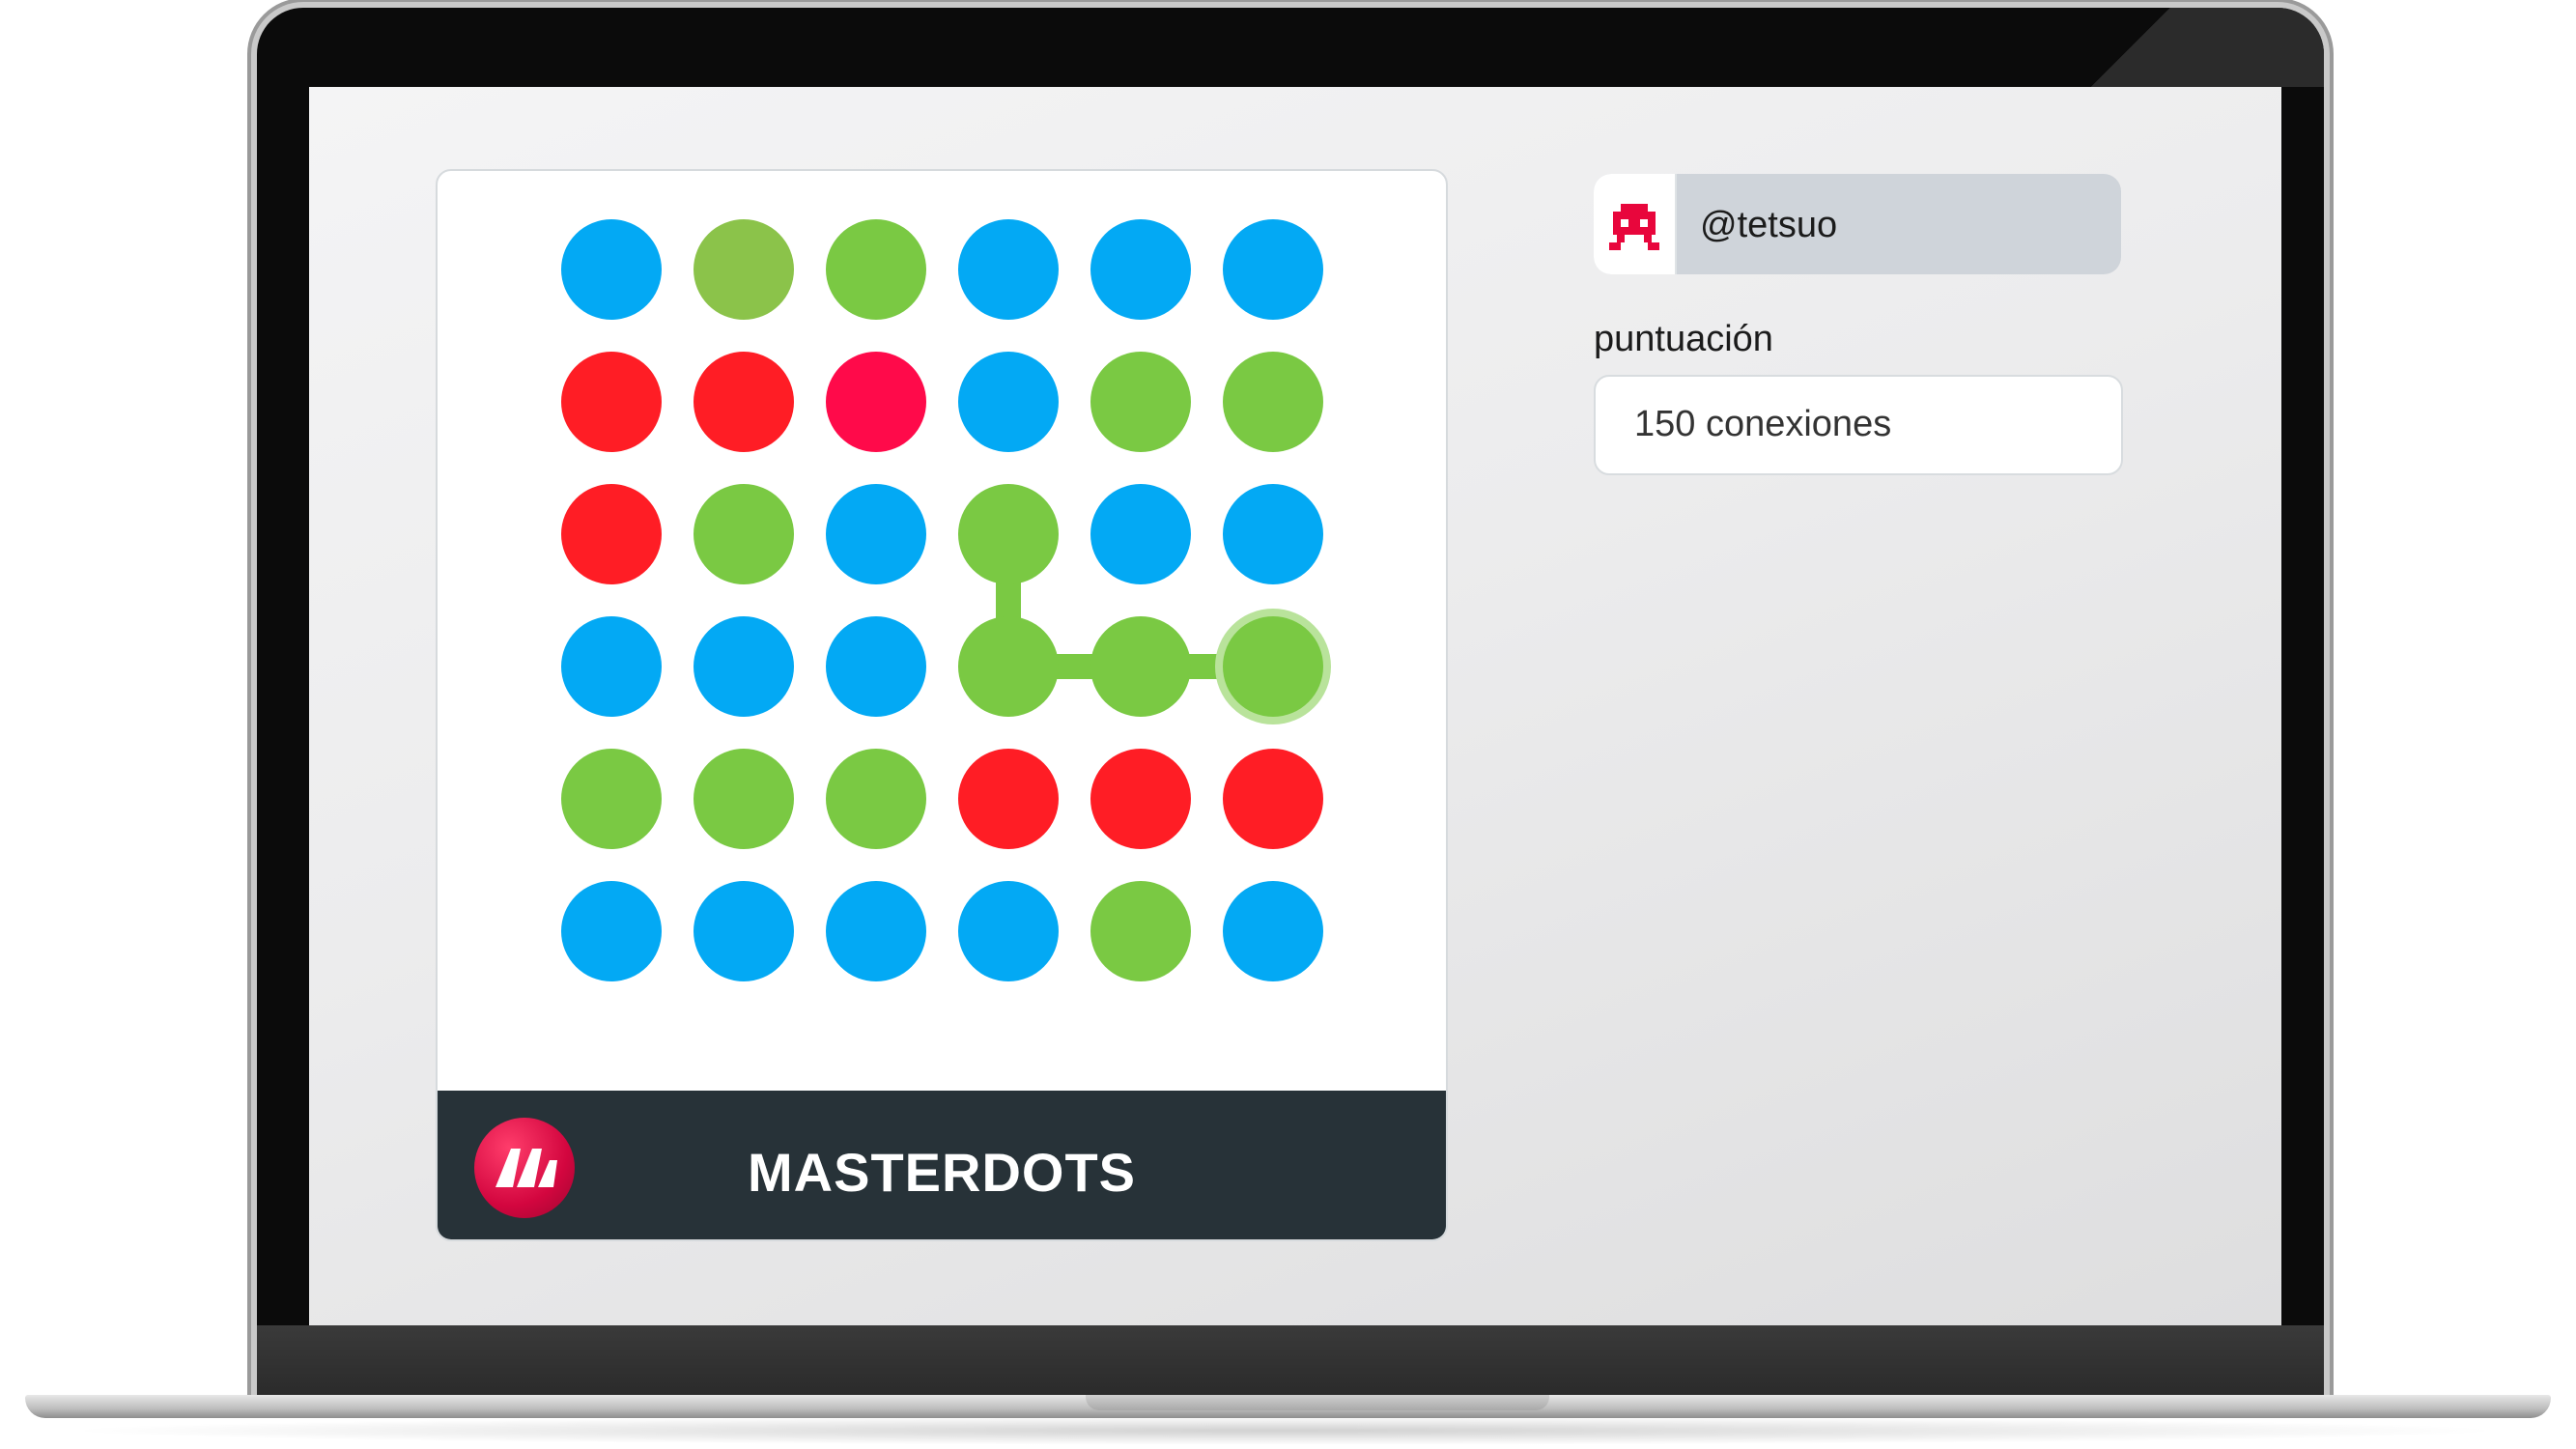 Image resolution: width=2576 pixels, height=1449 pixels. What do you see at coordinates (1634, 227) in the screenshot?
I see `space-invader-icon` at bounding box center [1634, 227].